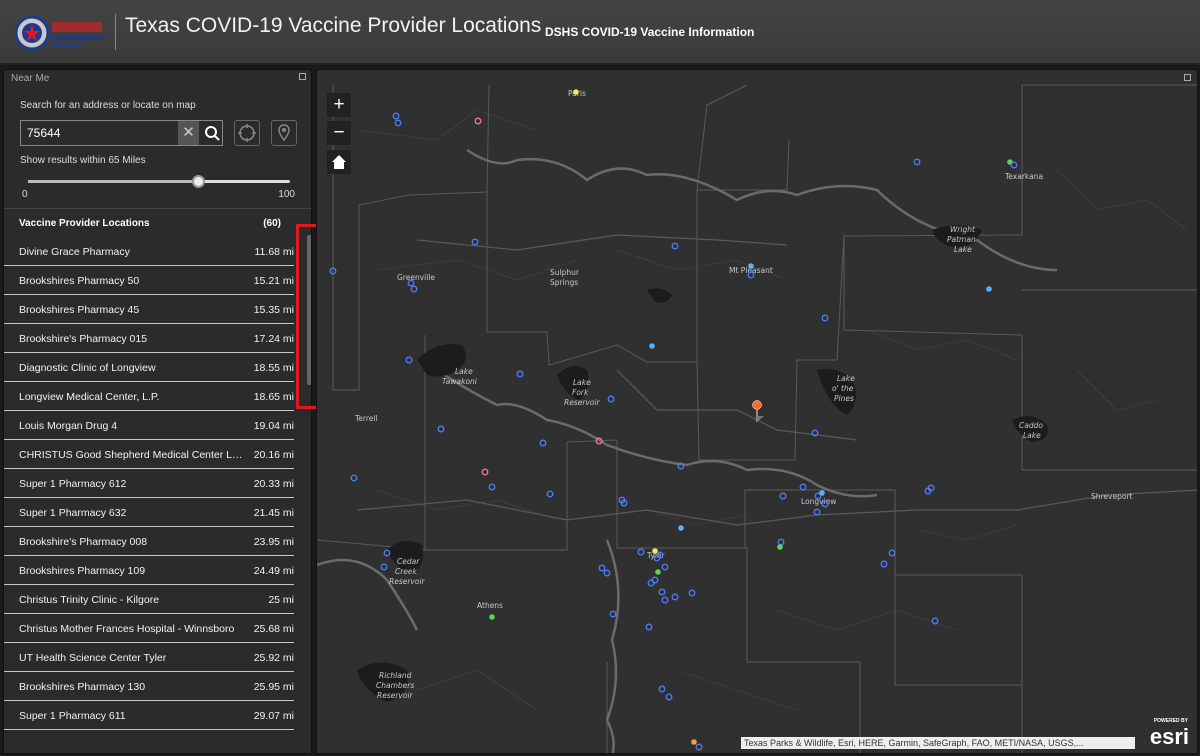 The width and height of the screenshot is (1200, 756). I want to click on list-title: Vaccine Provider Locations, so click(84, 223).